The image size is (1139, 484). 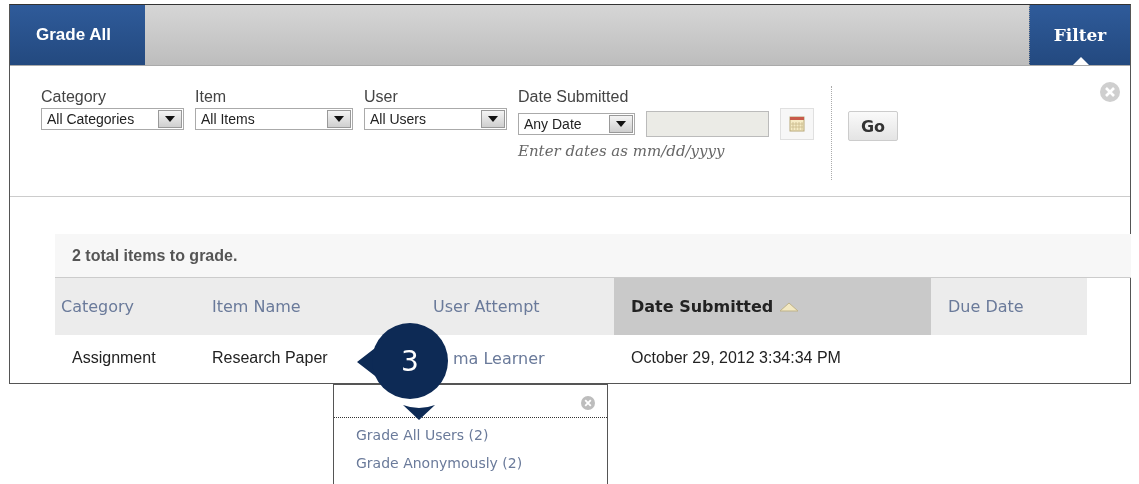 What do you see at coordinates (305, 306) in the screenshot?
I see `column-header: Item Name` at bounding box center [305, 306].